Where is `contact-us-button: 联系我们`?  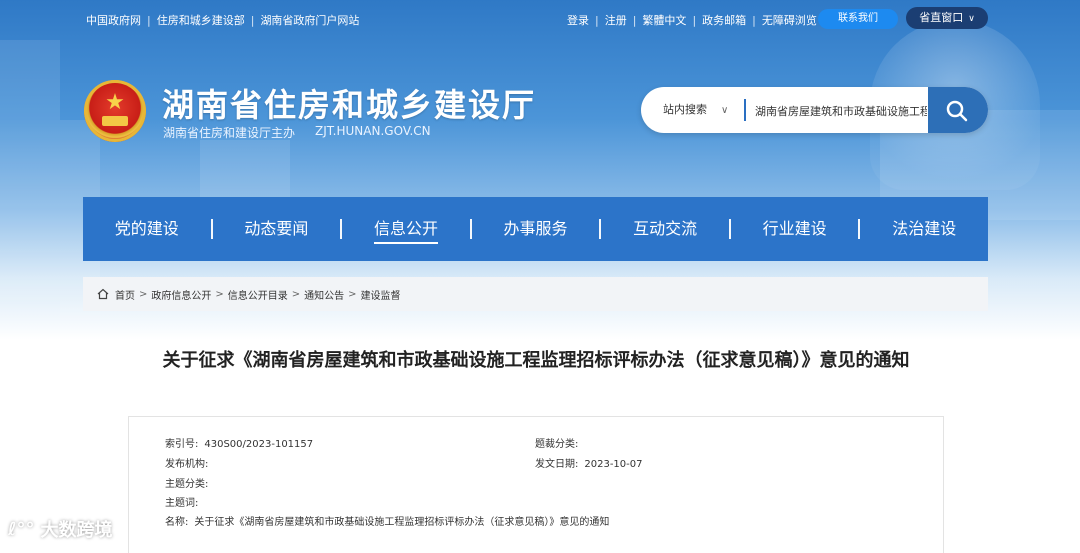 contact-us-button: 联系我们 is located at coordinates (858, 19).